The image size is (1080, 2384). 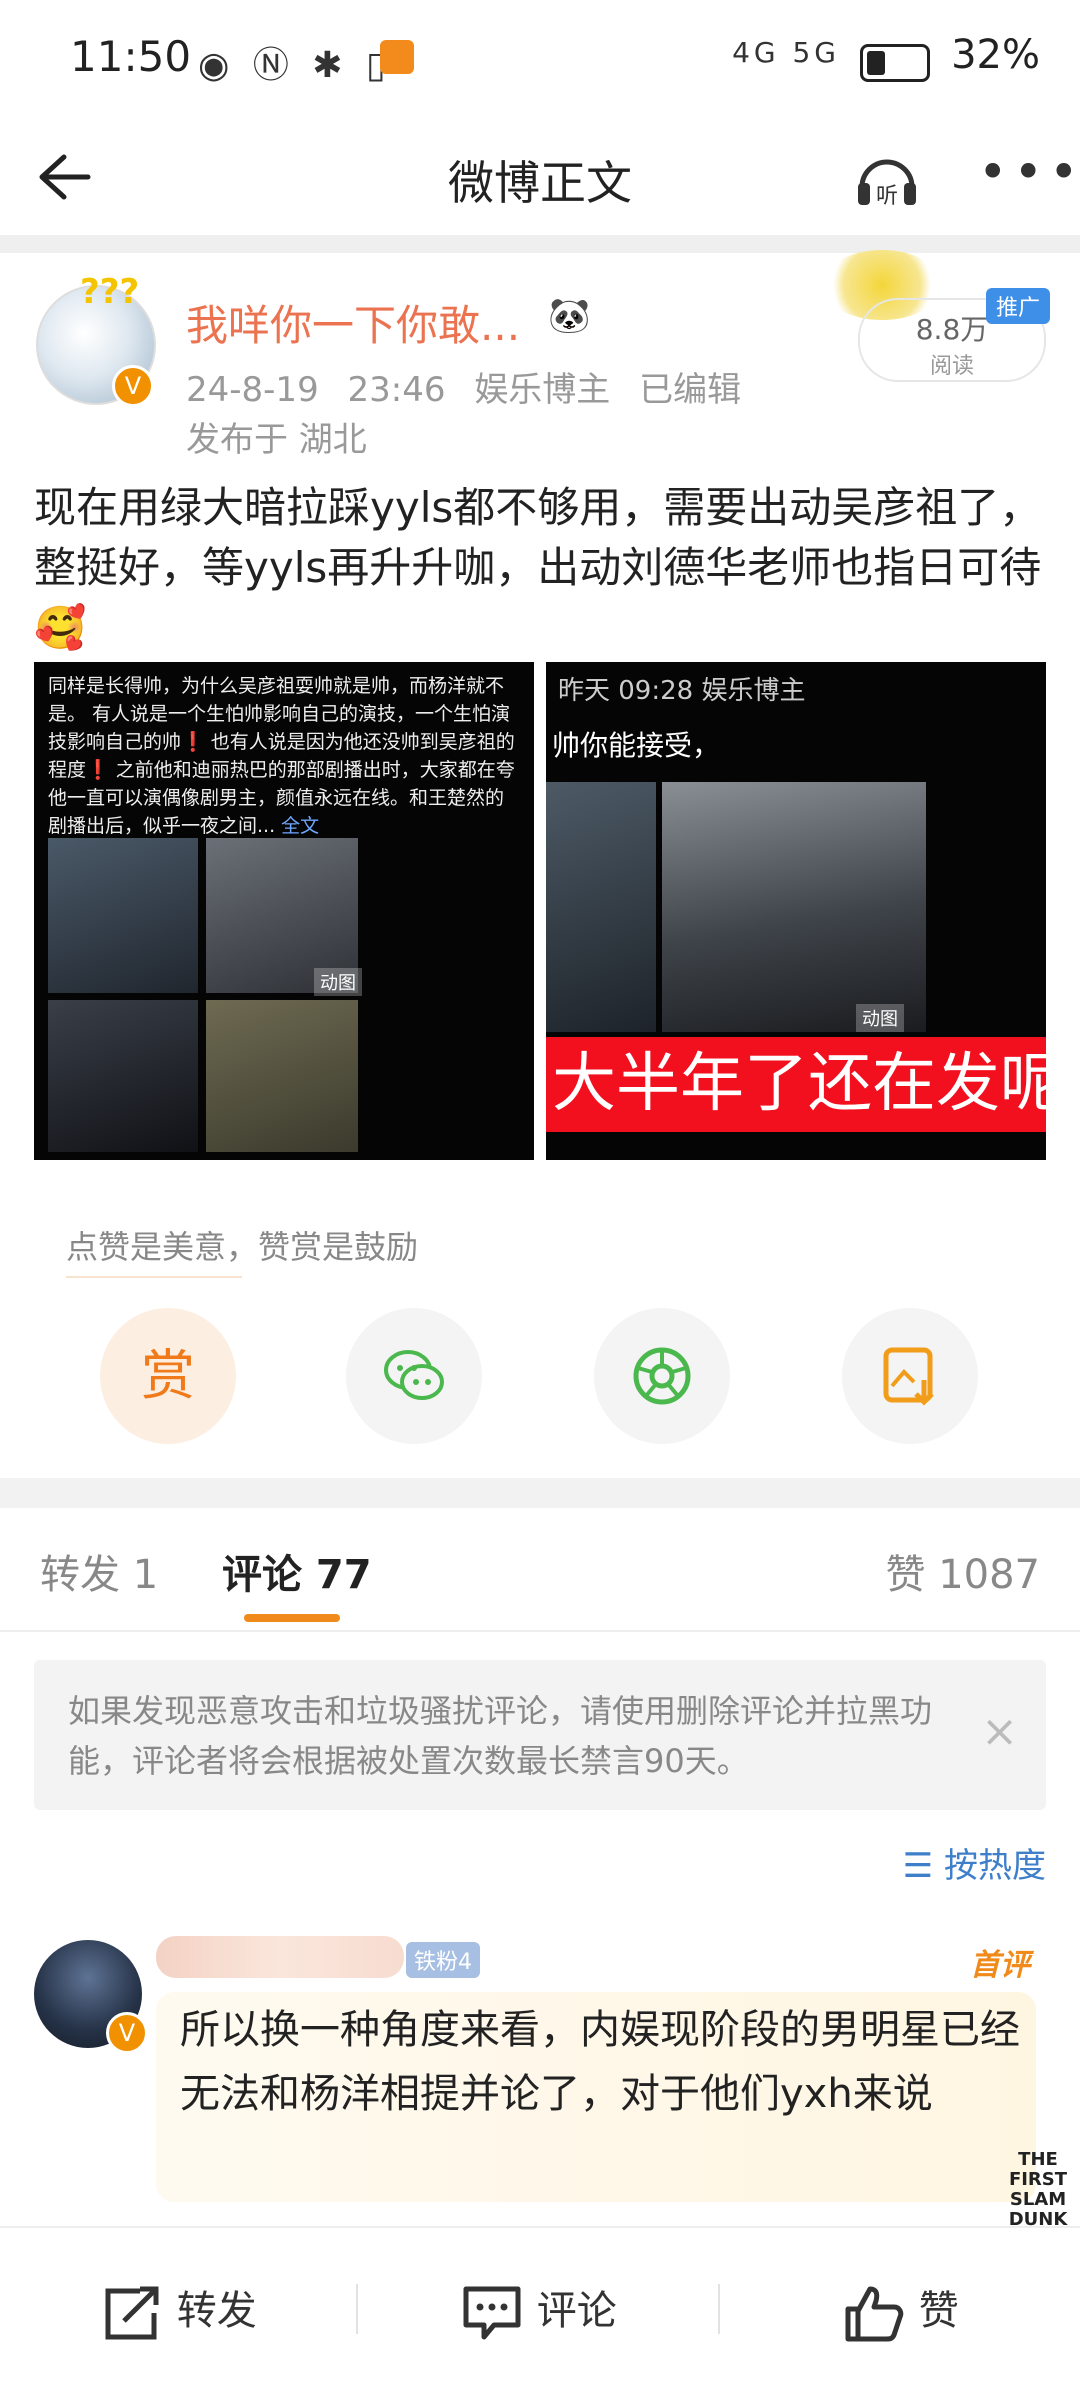 I want to click on app-notification-icon, so click(x=397, y=57).